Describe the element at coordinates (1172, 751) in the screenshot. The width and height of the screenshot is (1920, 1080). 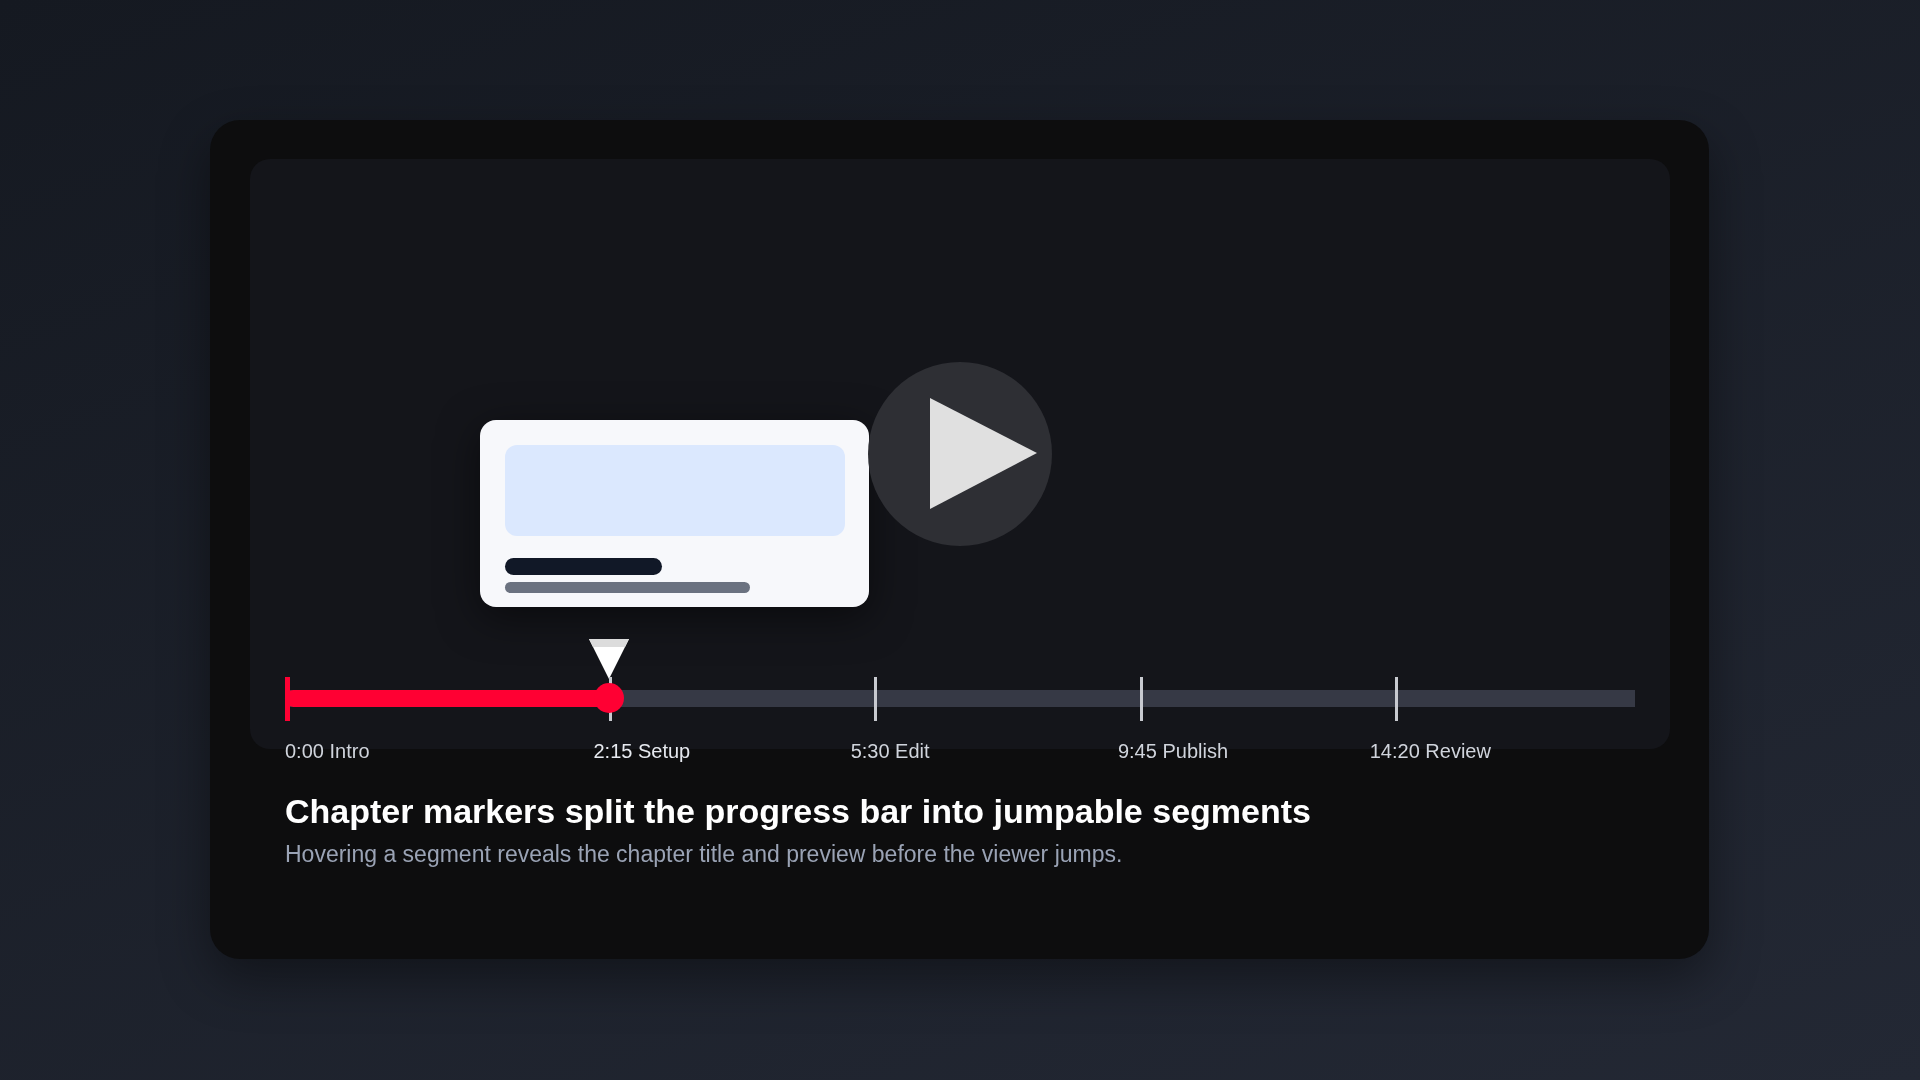
I see `chapter-label: 9:45 Publish` at that location.